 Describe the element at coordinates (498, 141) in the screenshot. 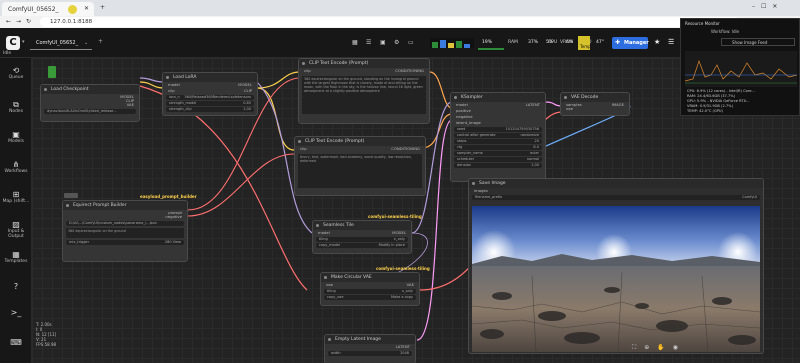

I see `steps-widget: steps 20` at that location.